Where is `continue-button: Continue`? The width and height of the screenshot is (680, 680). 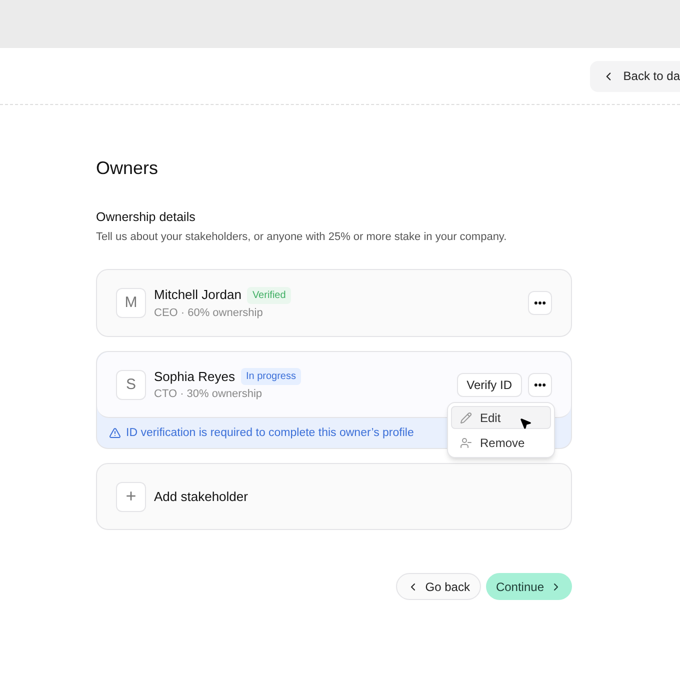 continue-button: Continue is located at coordinates (529, 586).